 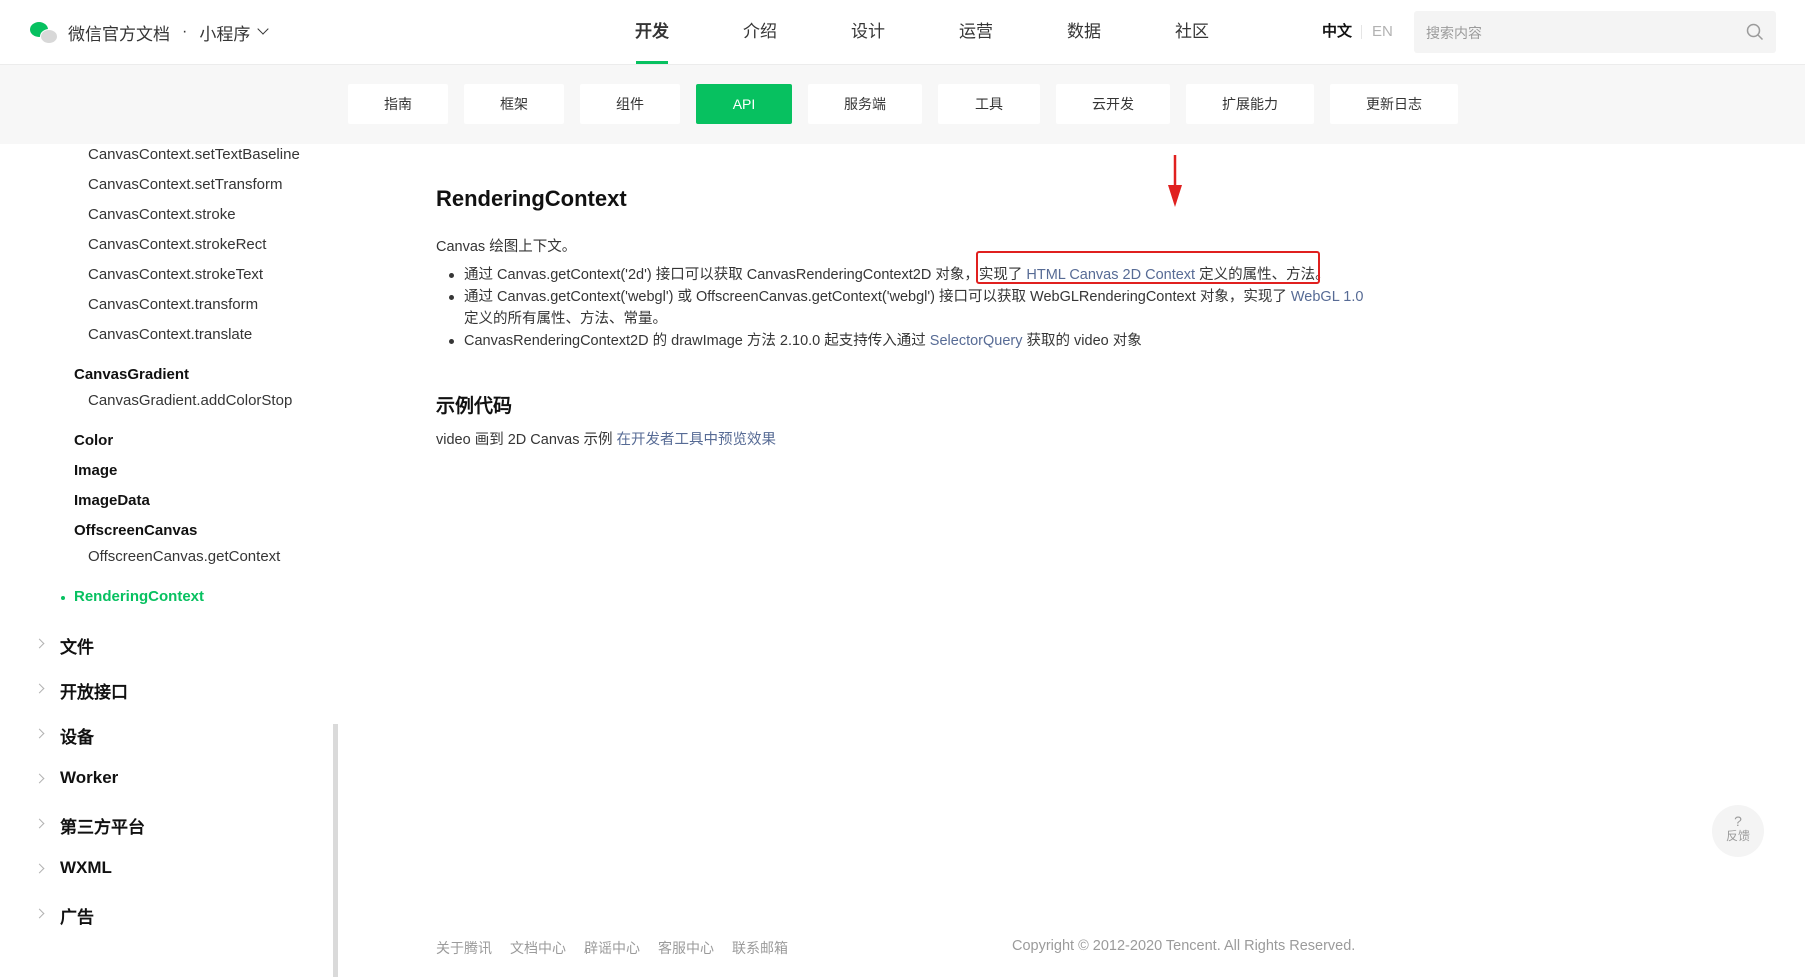 What do you see at coordinates (1738, 821) in the screenshot?
I see `question-icon: ?` at bounding box center [1738, 821].